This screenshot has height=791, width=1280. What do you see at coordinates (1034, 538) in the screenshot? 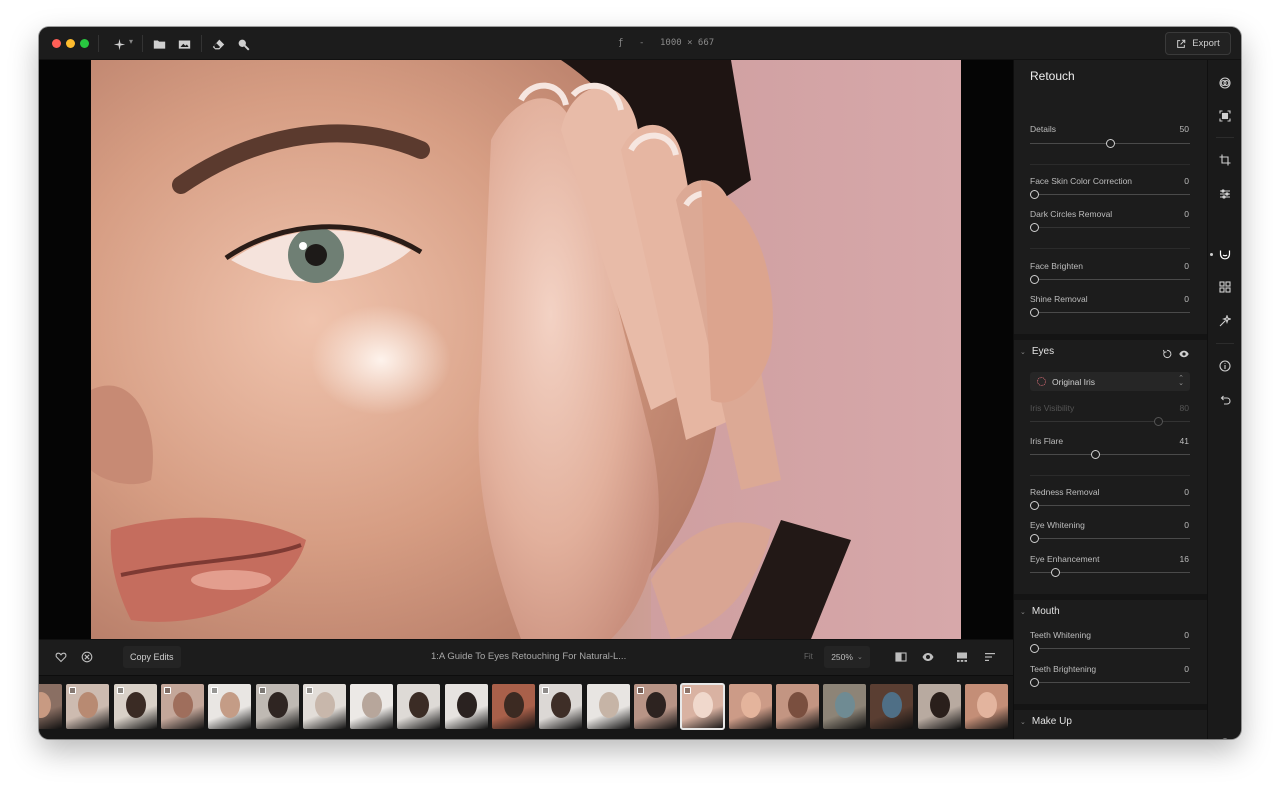
I see `eye-whitening-handle` at bounding box center [1034, 538].